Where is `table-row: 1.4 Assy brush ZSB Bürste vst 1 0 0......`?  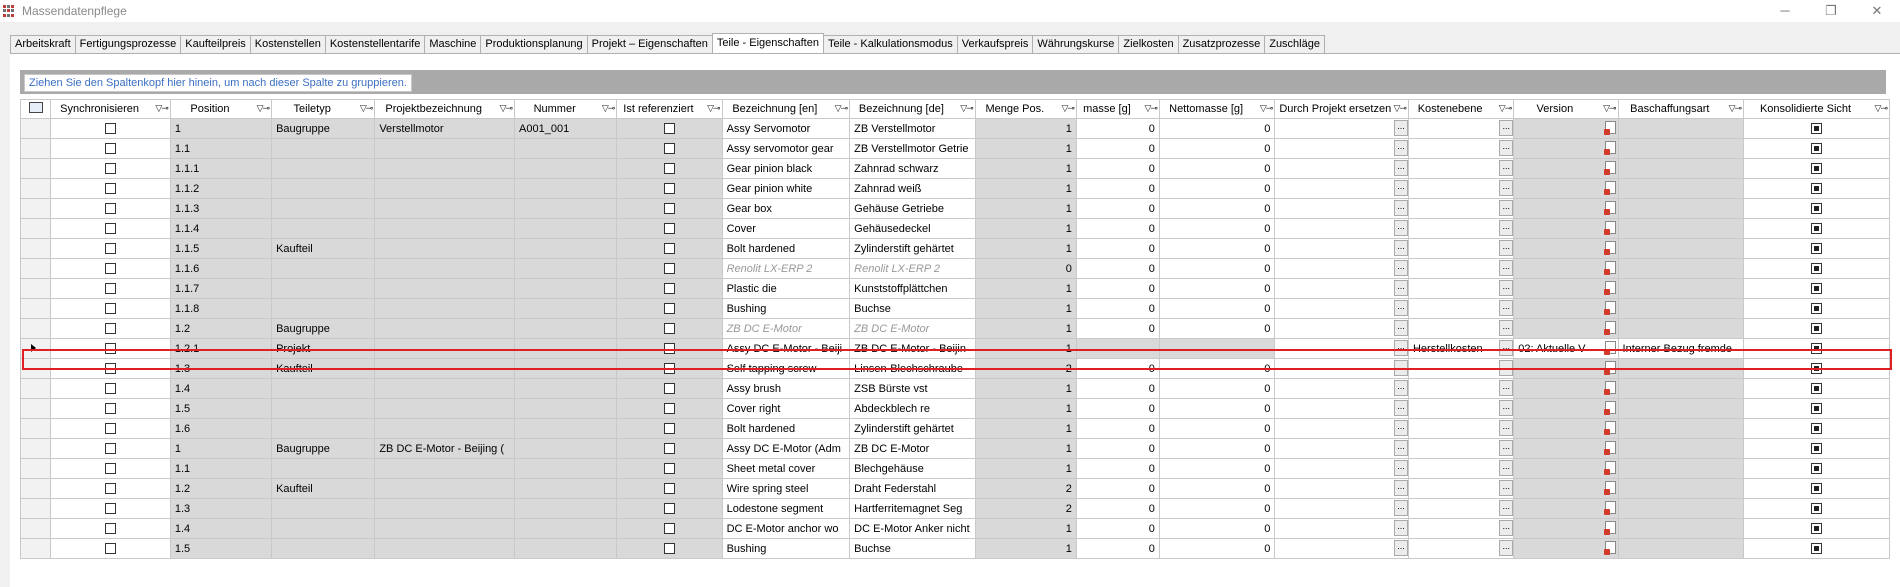 table-row: 1.4 Assy brush ZSB Bürste vst 1 0 0...... is located at coordinates (955, 388).